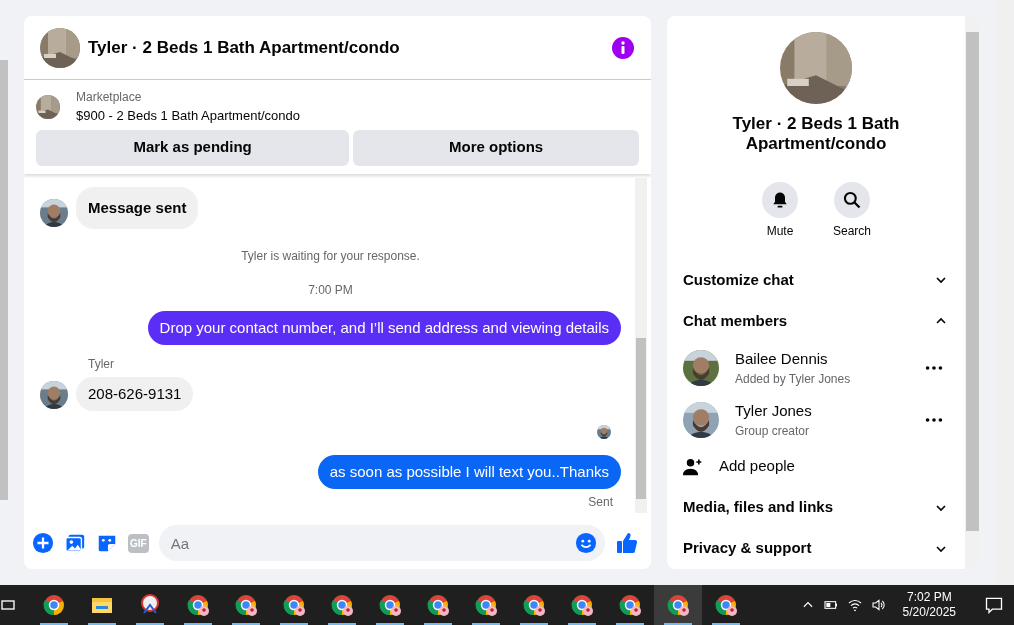 The width and height of the screenshot is (1014, 625). Describe the element at coordinates (780, 231) in the screenshot. I see `action-label: Mute` at that location.